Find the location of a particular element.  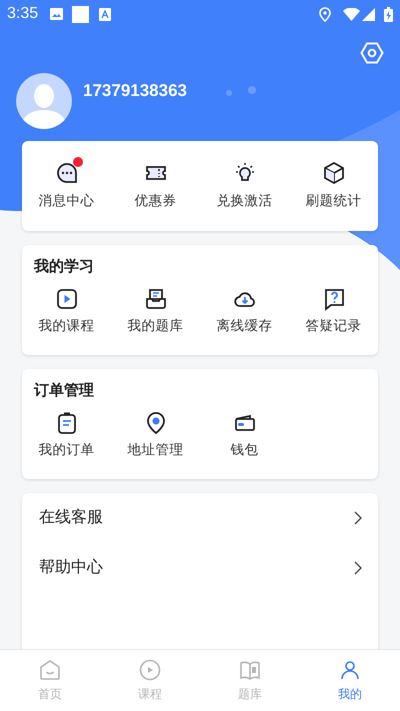

section-title: 订单管理 is located at coordinates (64, 391).